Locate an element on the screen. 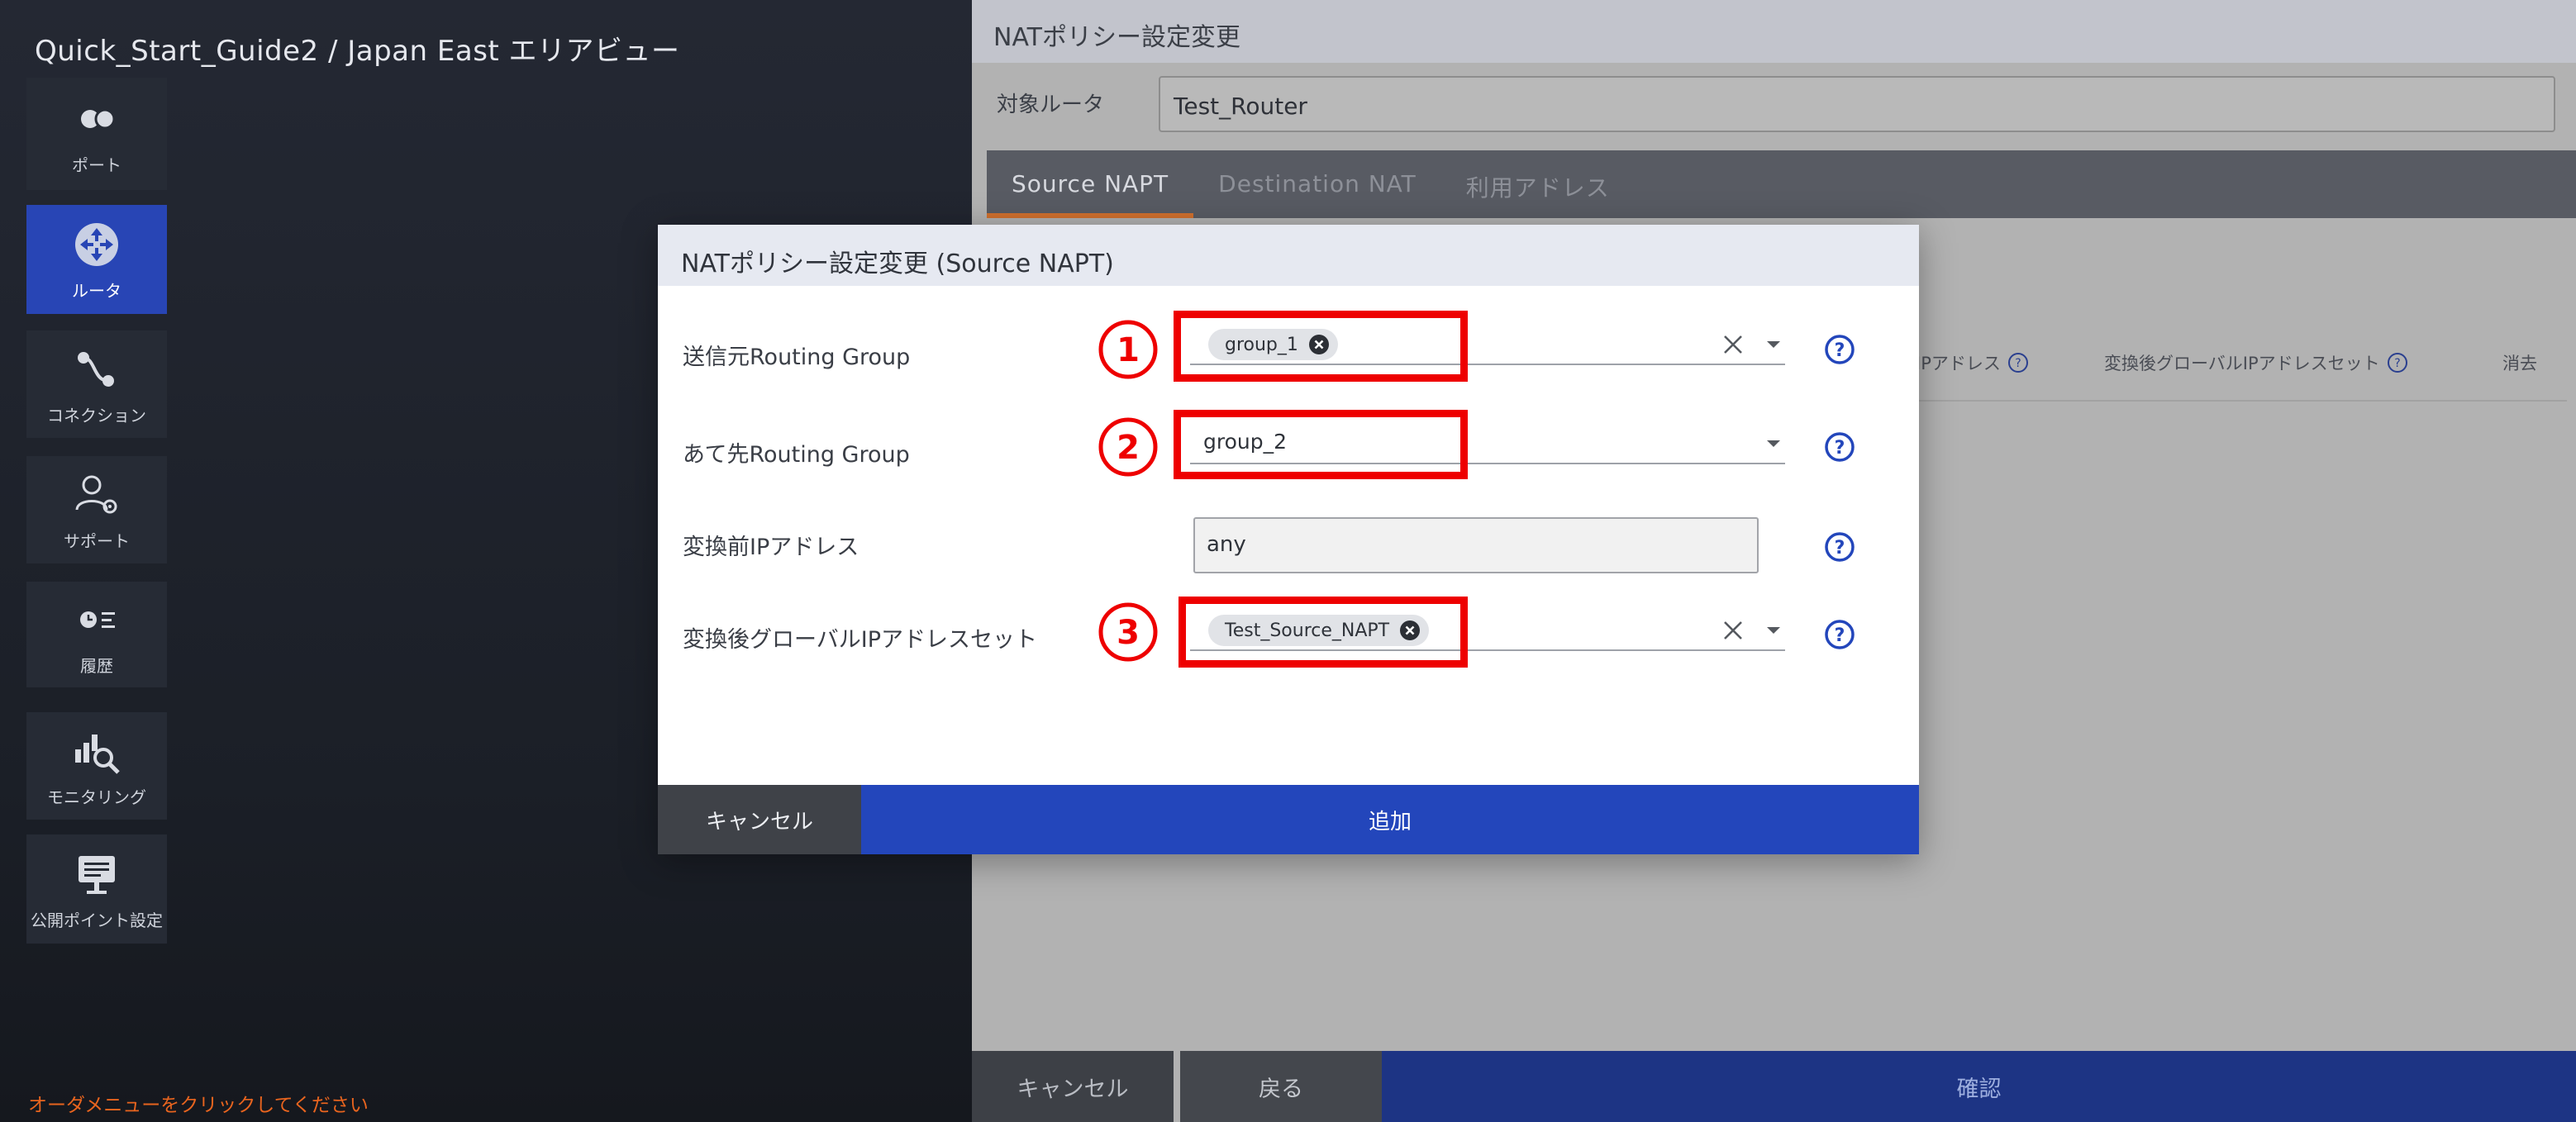 Image resolution: width=2576 pixels, height=1122 pixels. public-point-icon is located at coordinates (97, 874).